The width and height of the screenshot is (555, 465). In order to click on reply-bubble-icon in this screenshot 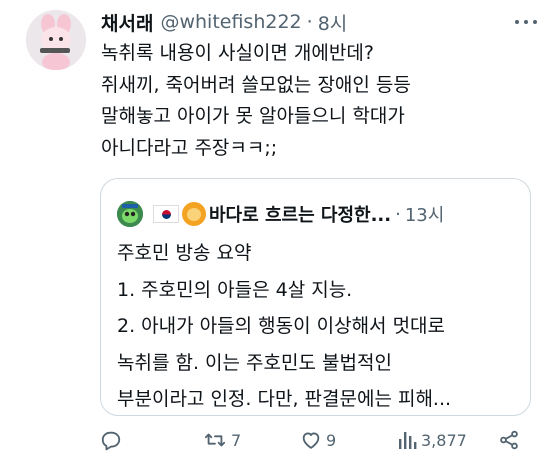, I will do `click(111, 441)`.